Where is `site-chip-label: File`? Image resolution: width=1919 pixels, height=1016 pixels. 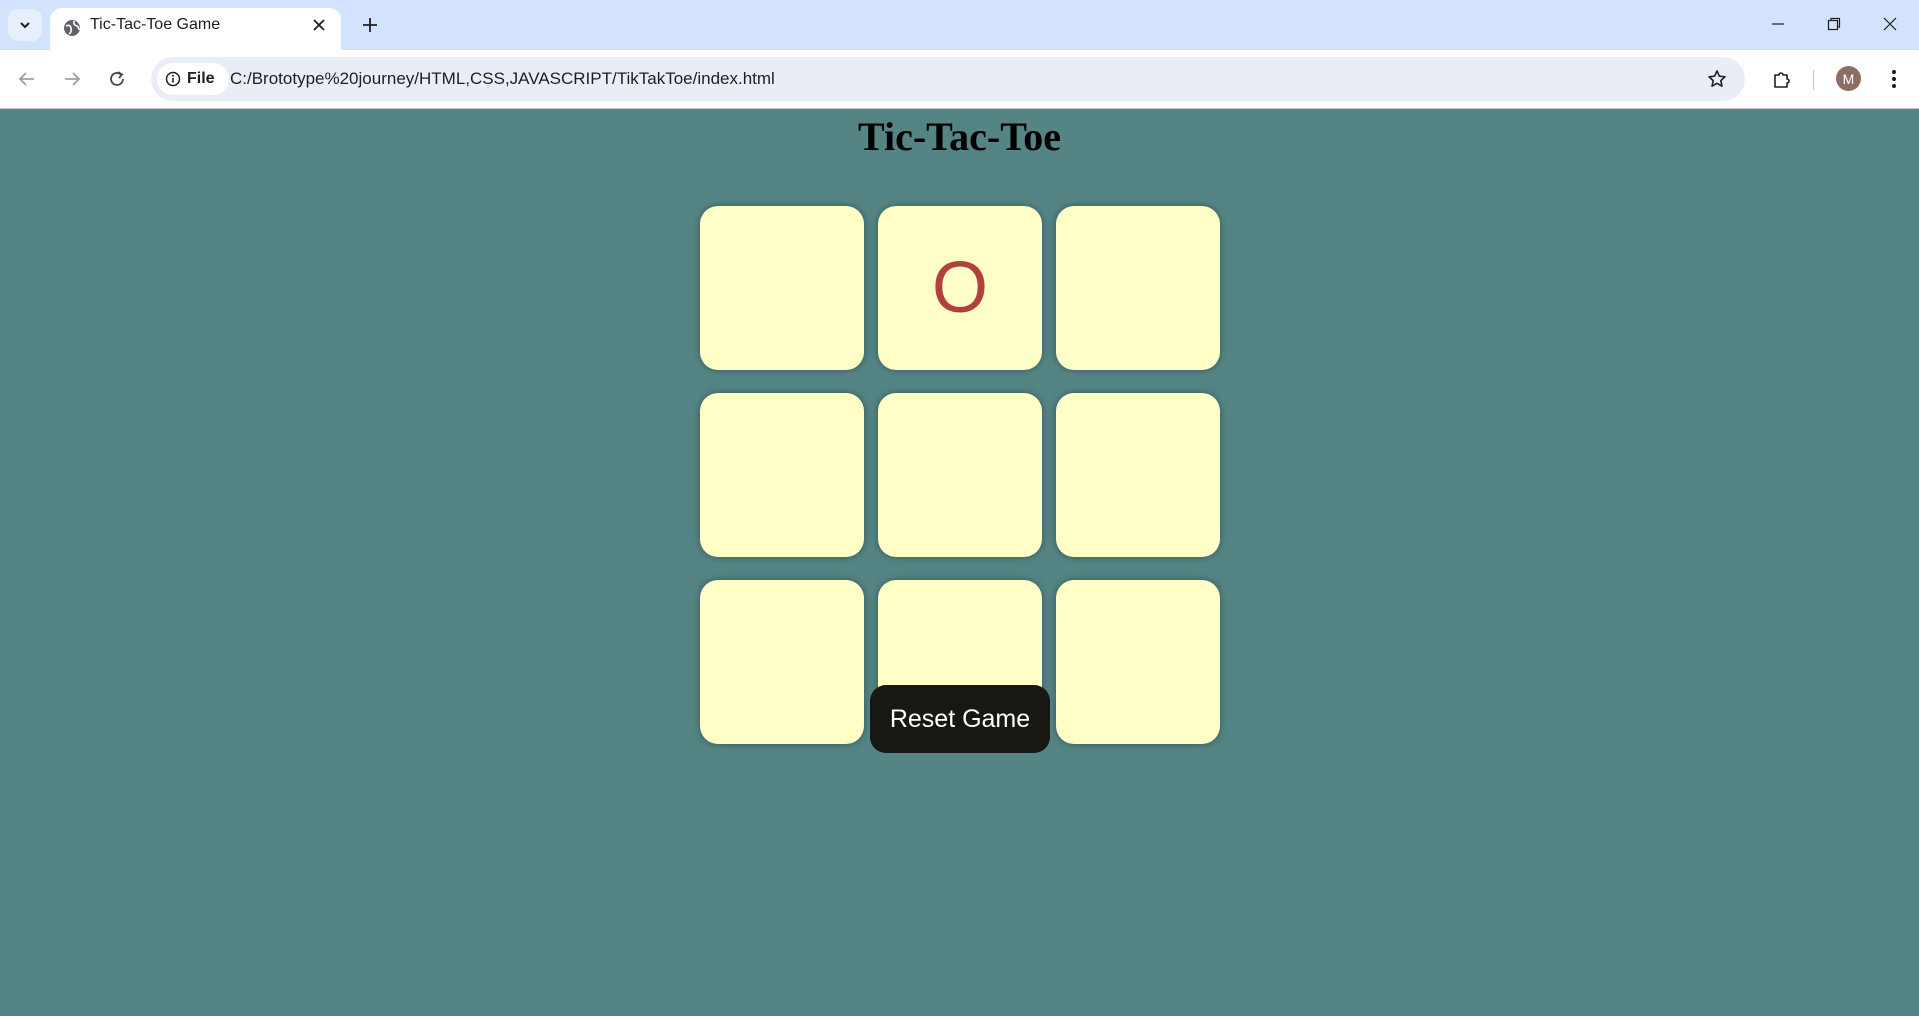 site-chip-label: File is located at coordinates (201, 78).